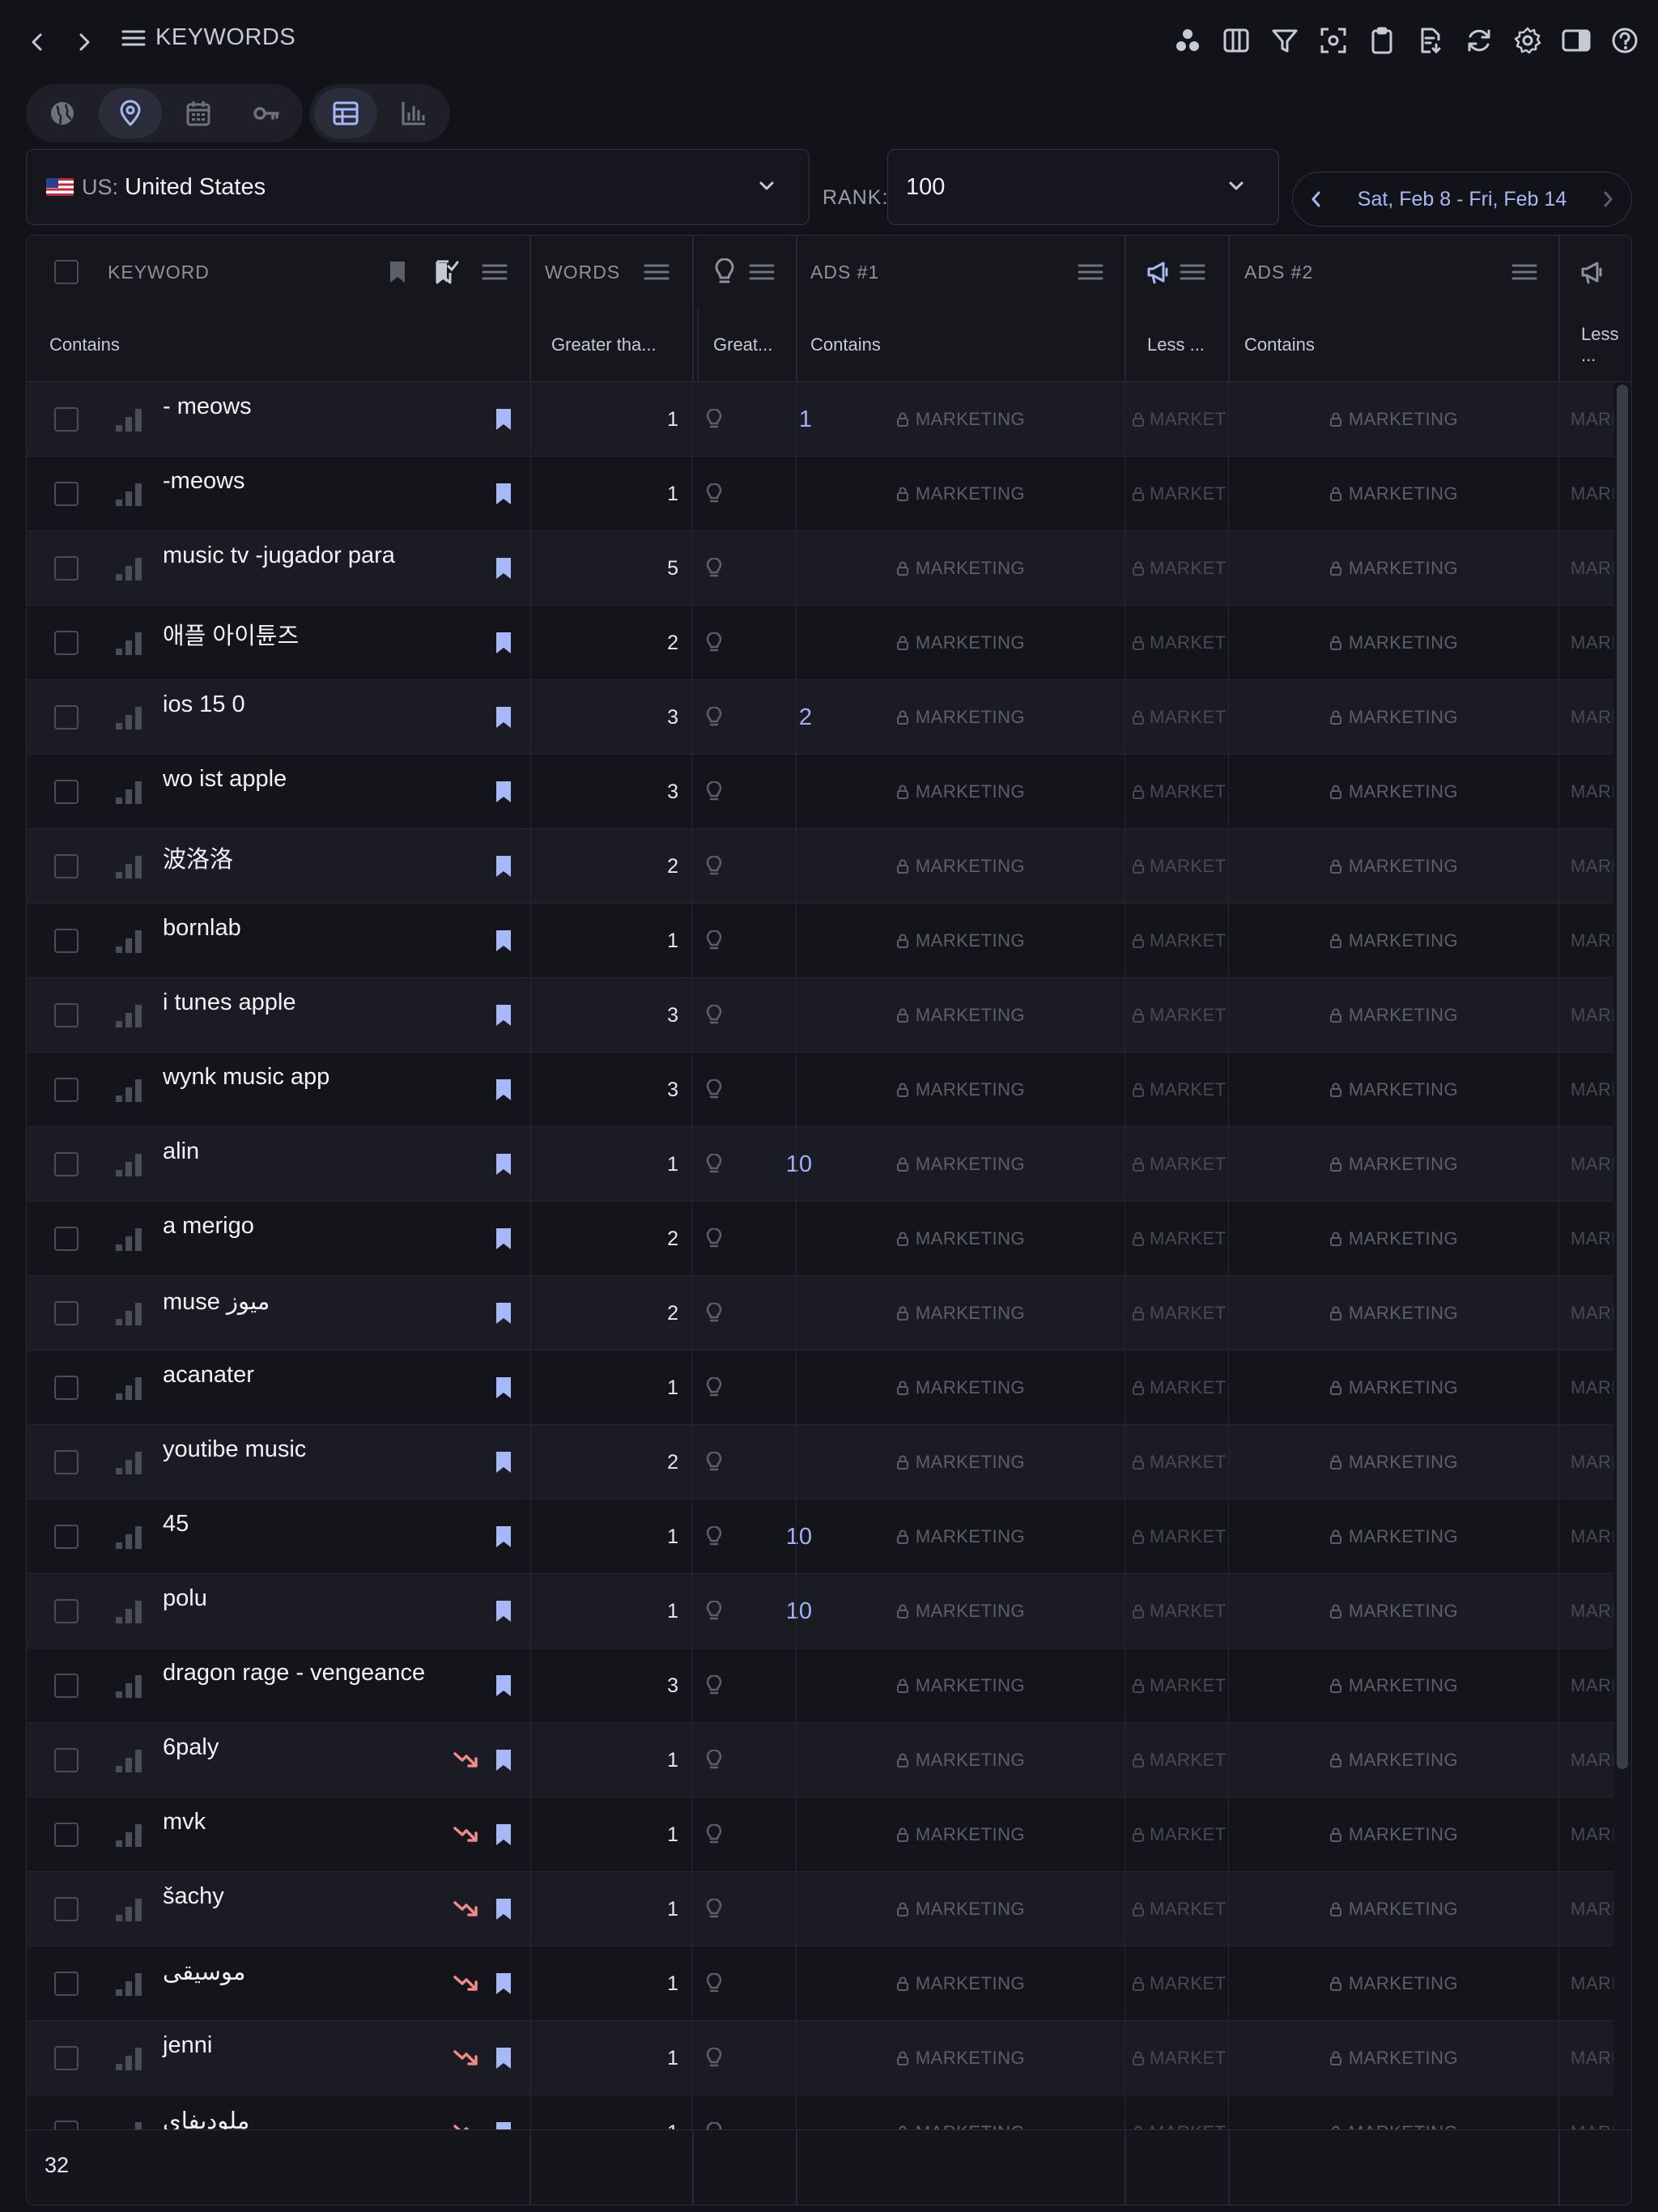 This screenshot has height=2212, width=1658. Describe the element at coordinates (1622, 1077) in the screenshot. I see `vertical-scrollbar` at that location.